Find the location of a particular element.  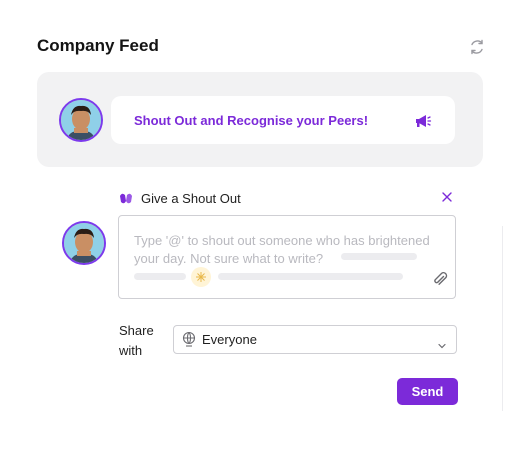

megaphone-icon is located at coordinates (423, 121).